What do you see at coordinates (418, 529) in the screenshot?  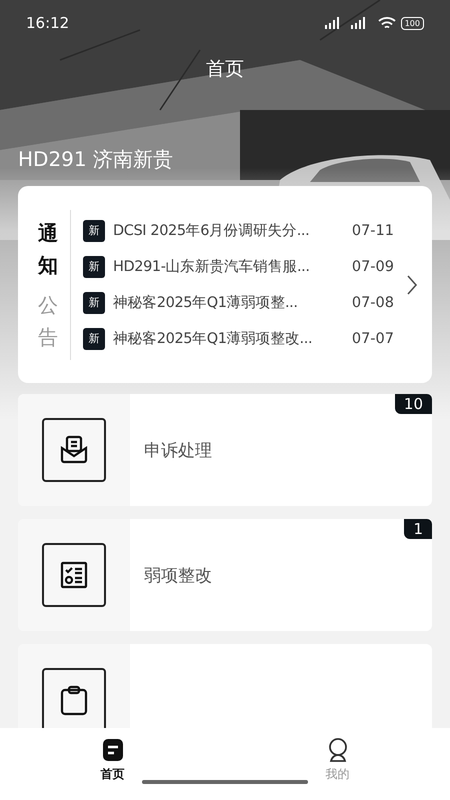 I see `count-badge: 1` at bounding box center [418, 529].